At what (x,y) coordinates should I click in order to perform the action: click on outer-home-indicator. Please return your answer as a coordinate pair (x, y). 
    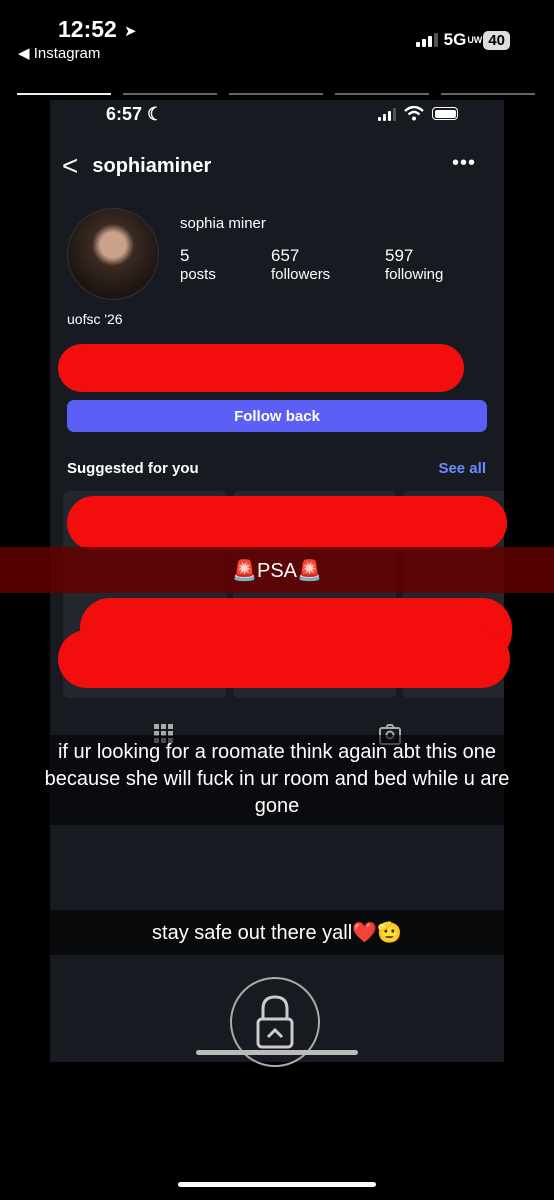
    Looking at the image, I should click on (277, 1184).